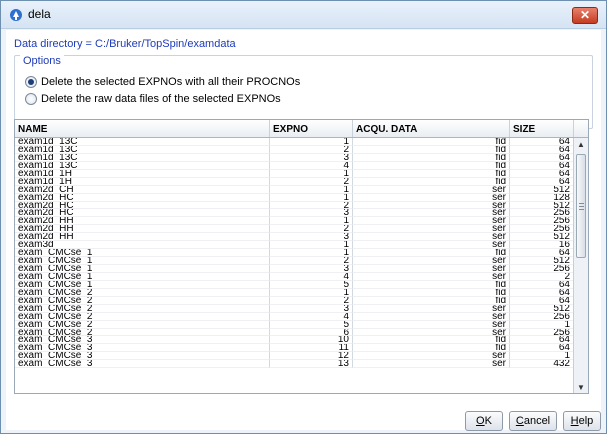 This screenshot has width=607, height=434. What do you see at coordinates (31, 99) in the screenshot?
I see `radio-delete-raw-data` at bounding box center [31, 99].